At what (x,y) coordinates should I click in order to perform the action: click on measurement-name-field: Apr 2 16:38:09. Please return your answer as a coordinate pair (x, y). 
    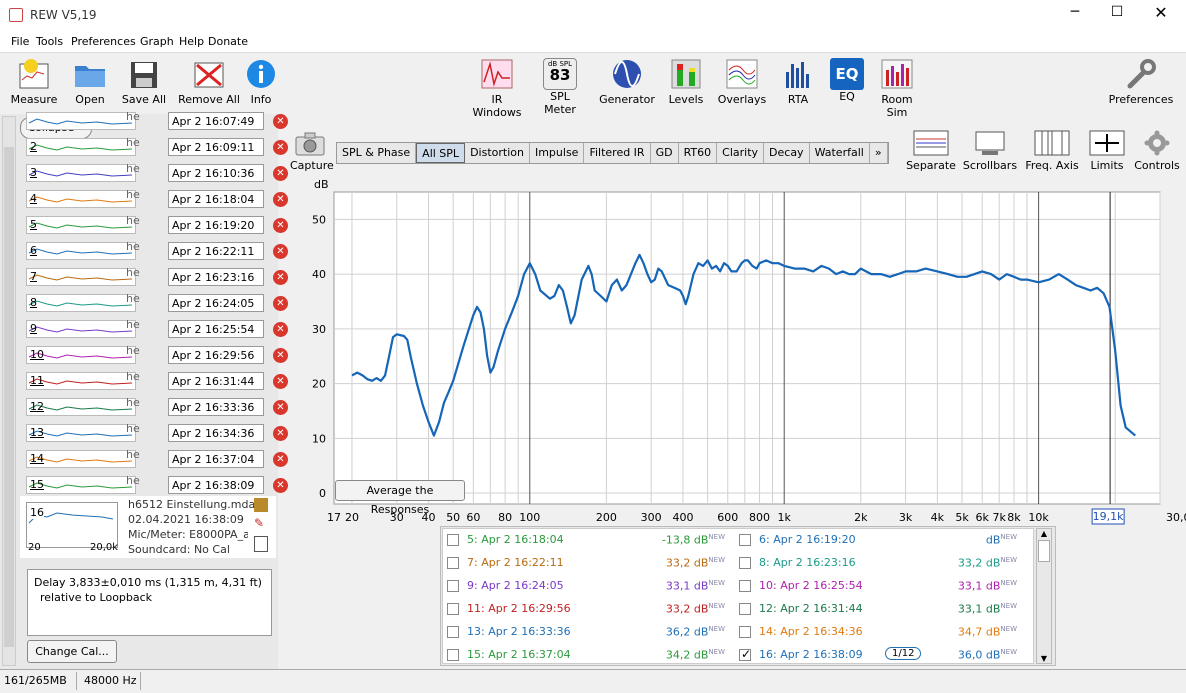
    Looking at the image, I should click on (216, 485).